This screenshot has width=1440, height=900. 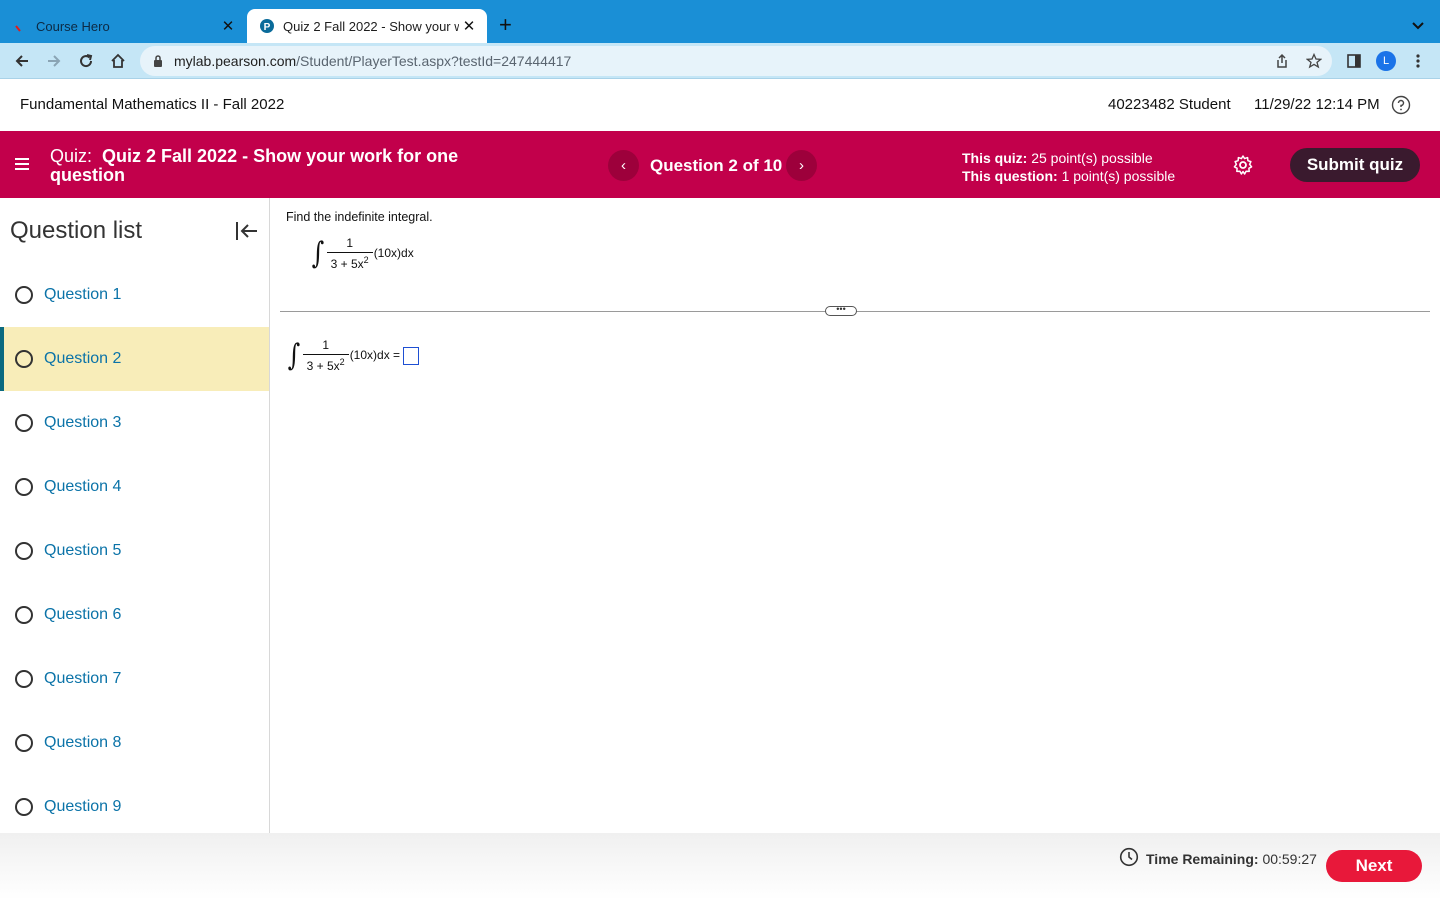 What do you see at coordinates (22, 61) in the screenshot?
I see `back-arrow-icon` at bounding box center [22, 61].